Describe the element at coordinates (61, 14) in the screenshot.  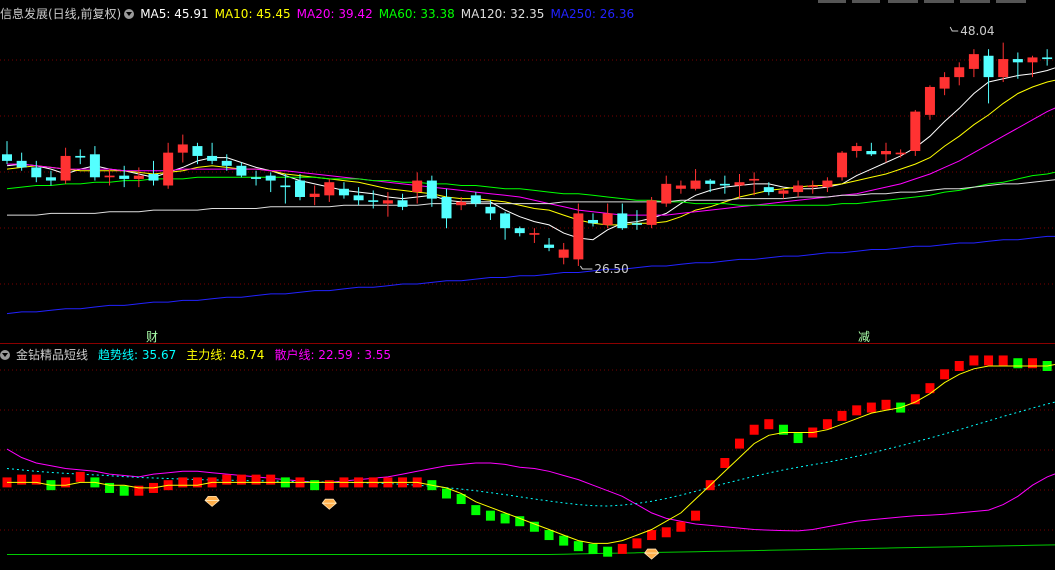
I see `main-chart-title: 信息发展(日线,前复权)` at that location.